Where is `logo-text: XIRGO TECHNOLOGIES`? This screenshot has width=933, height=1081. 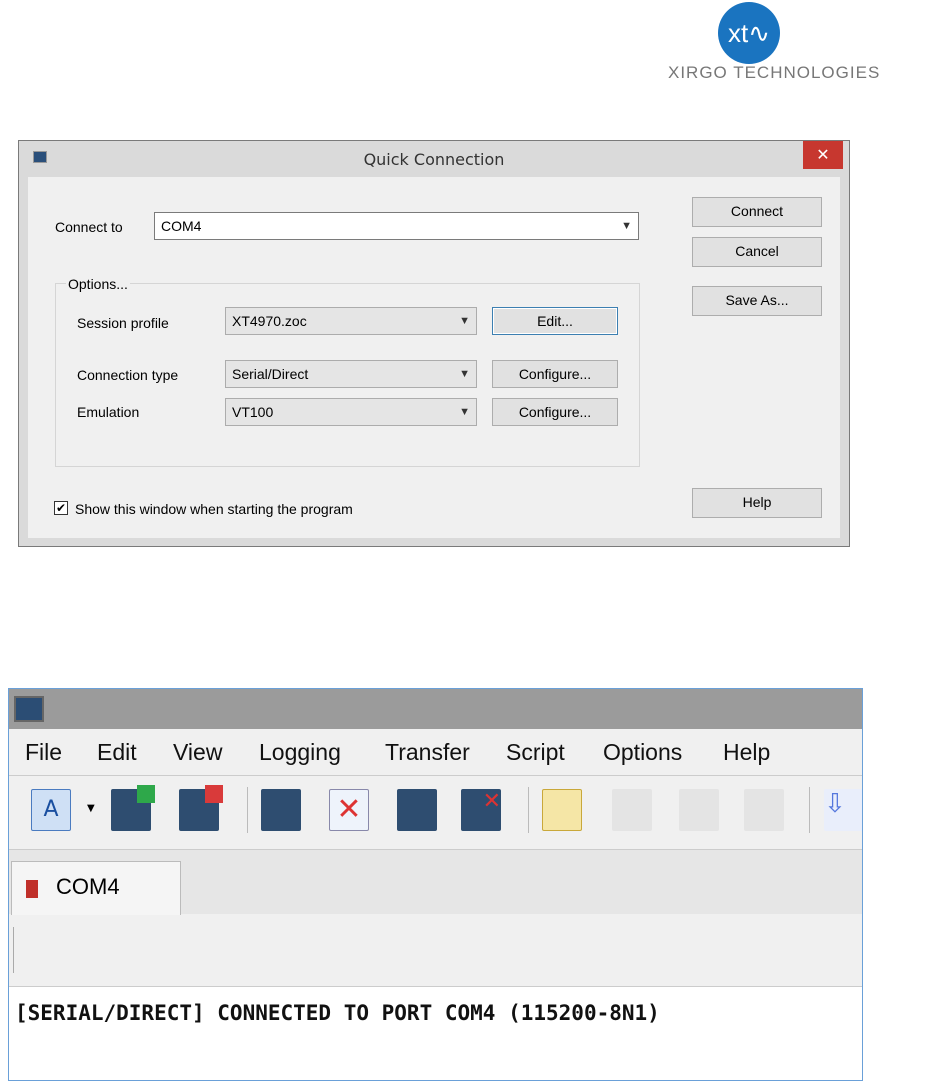 logo-text: XIRGO TECHNOLOGIES is located at coordinates (774, 72).